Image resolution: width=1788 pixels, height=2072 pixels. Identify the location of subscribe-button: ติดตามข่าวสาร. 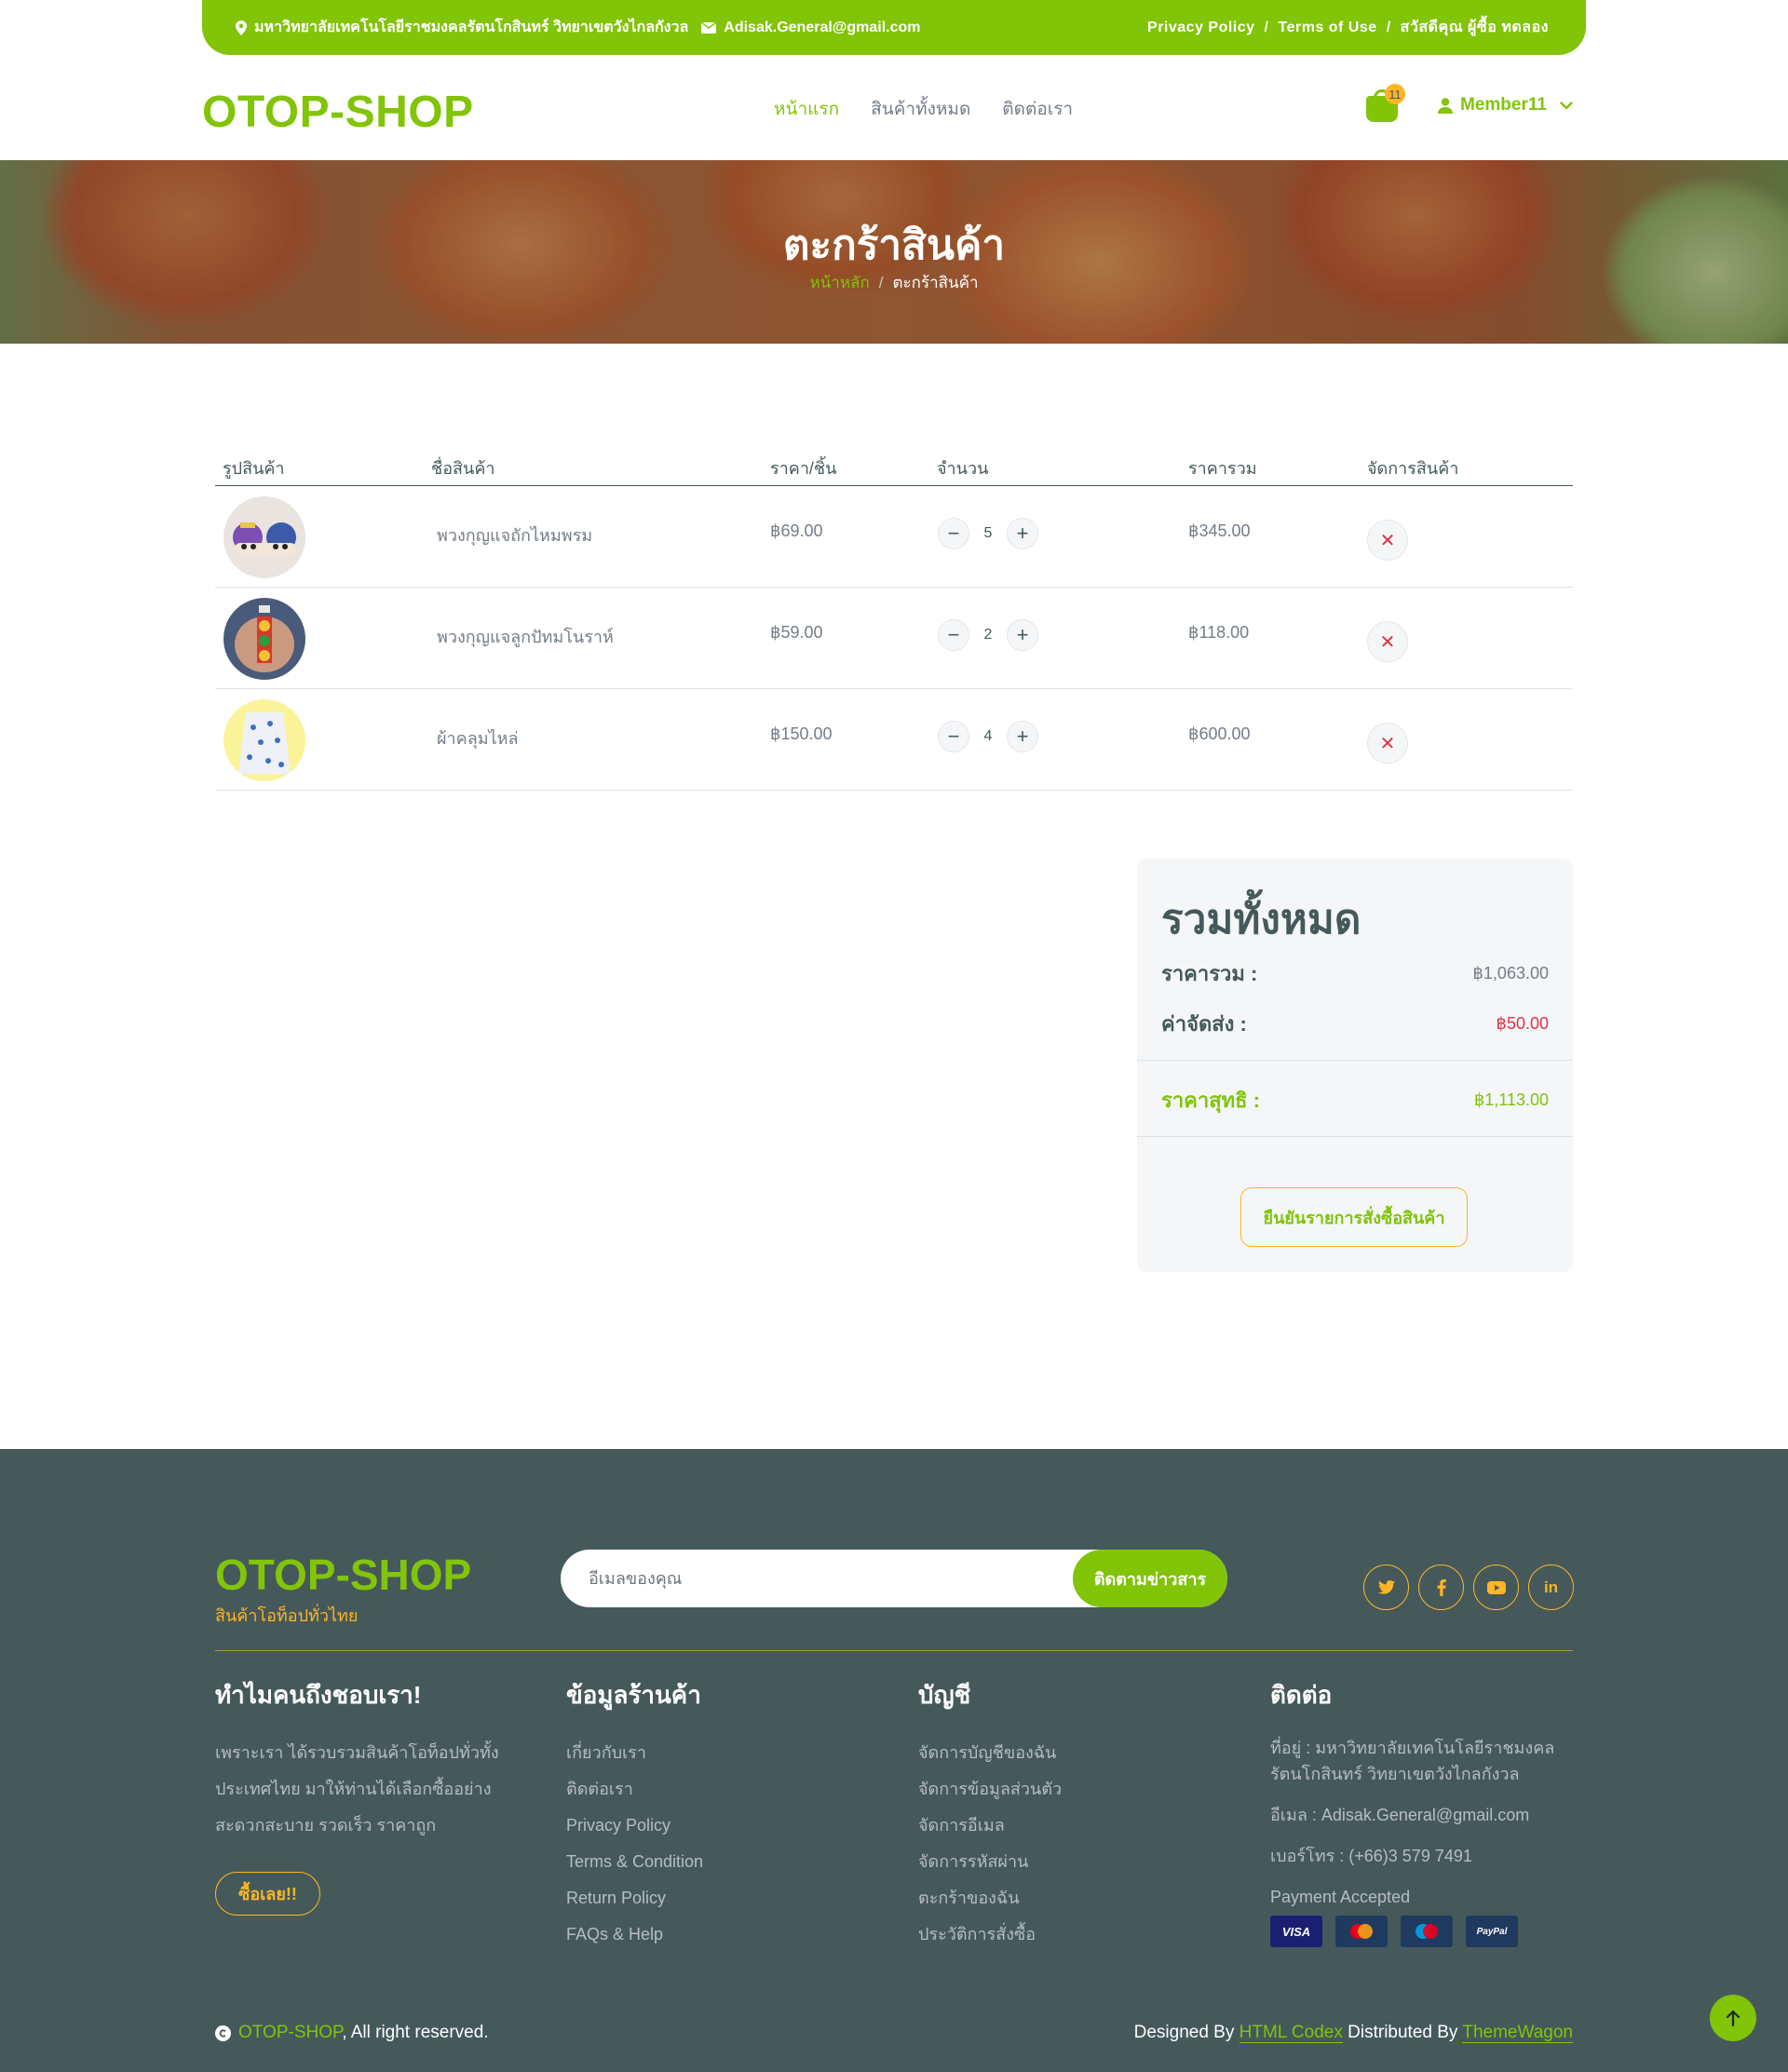
(1150, 1578).